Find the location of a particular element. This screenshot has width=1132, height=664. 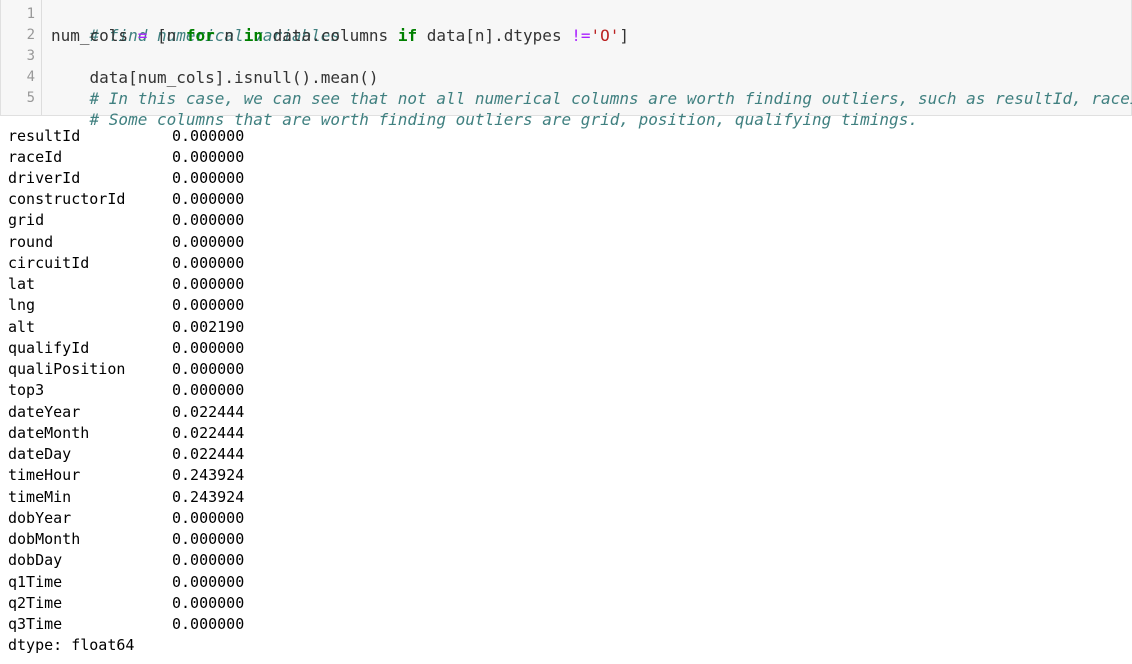

column-name: driverId is located at coordinates (44, 178).